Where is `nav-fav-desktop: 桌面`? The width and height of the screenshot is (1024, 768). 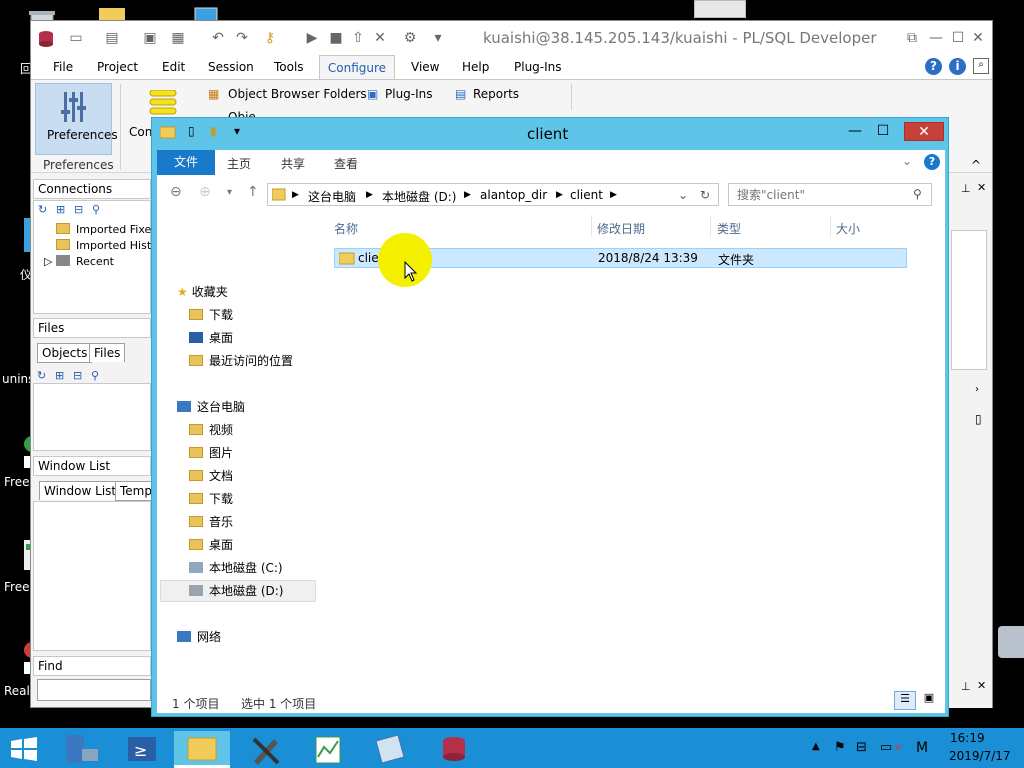
nav-fav-desktop: 桌面 is located at coordinates (211, 337).